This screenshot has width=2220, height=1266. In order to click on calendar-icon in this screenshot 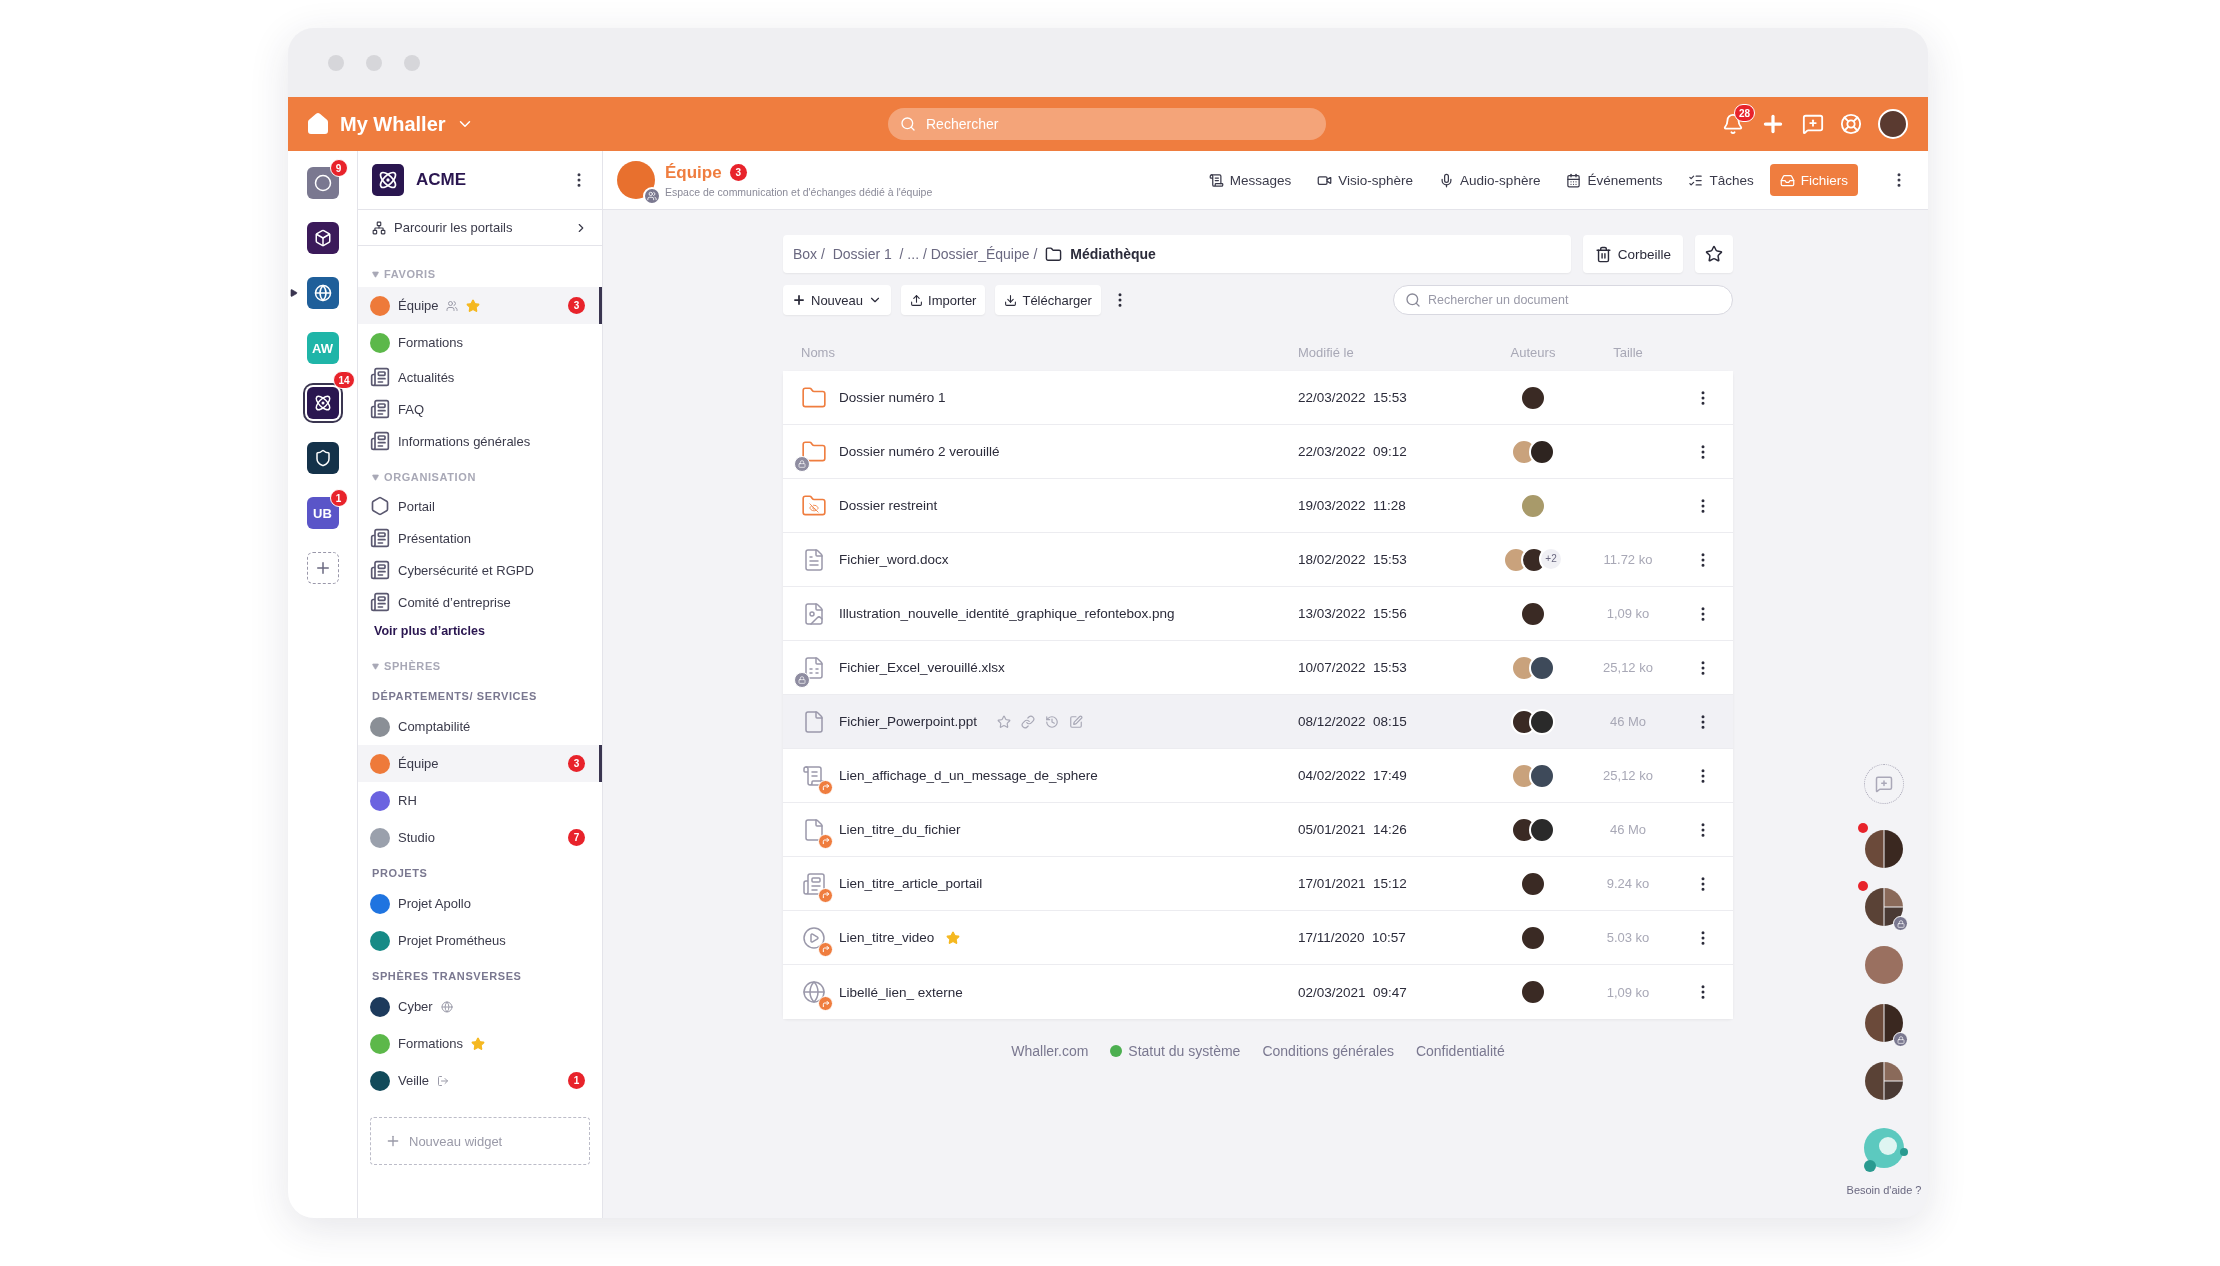, I will do `click(1574, 180)`.